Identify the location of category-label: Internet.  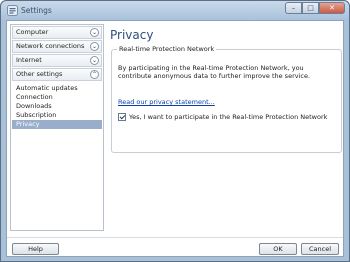
(29, 60).